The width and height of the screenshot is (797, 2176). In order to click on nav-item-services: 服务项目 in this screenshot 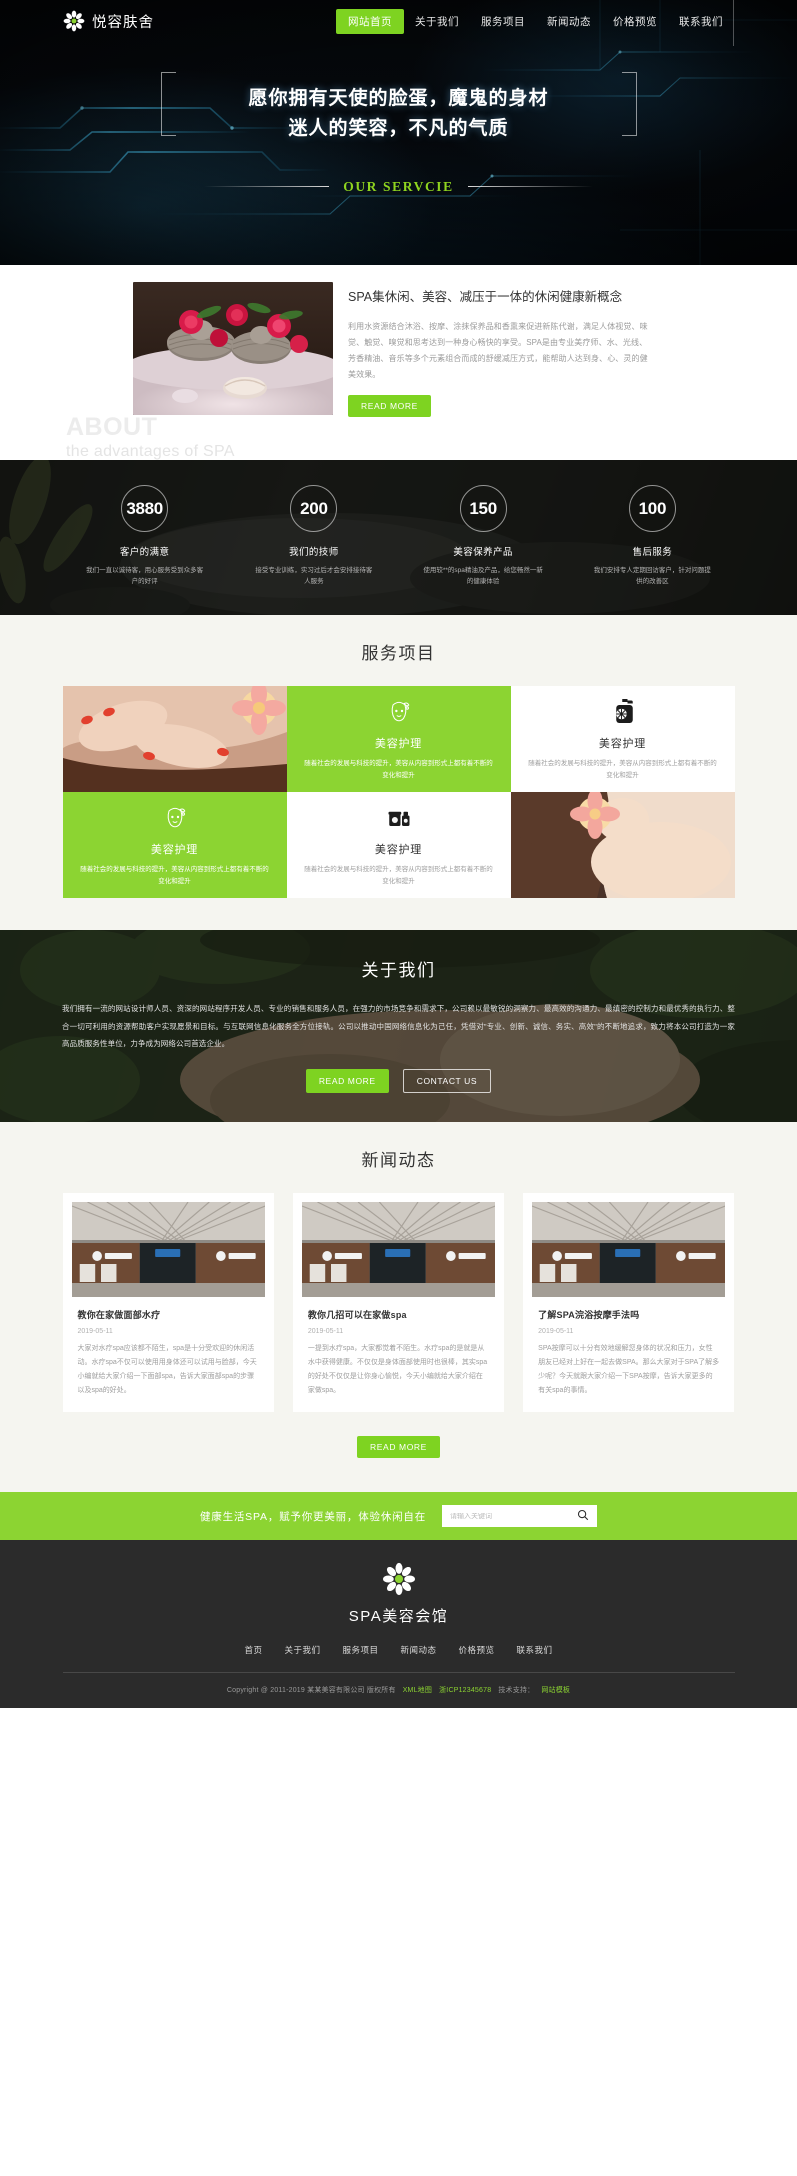, I will do `click(503, 21)`.